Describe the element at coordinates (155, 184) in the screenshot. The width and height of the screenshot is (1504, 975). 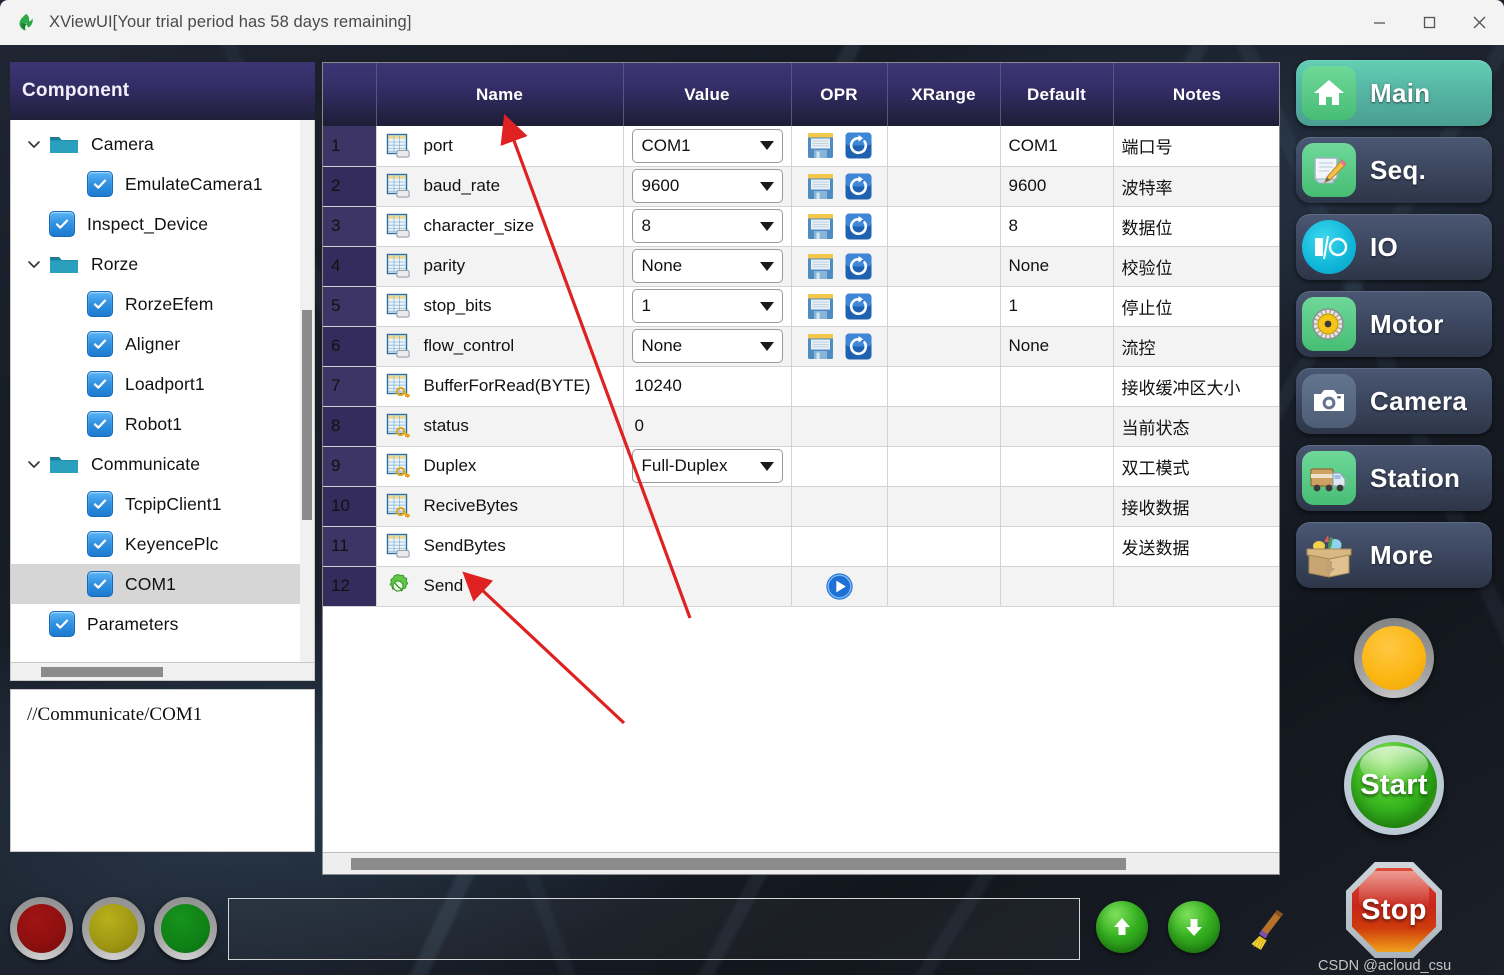
I see `tree-item-emulatecamera1: EmulateCamera1` at that location.